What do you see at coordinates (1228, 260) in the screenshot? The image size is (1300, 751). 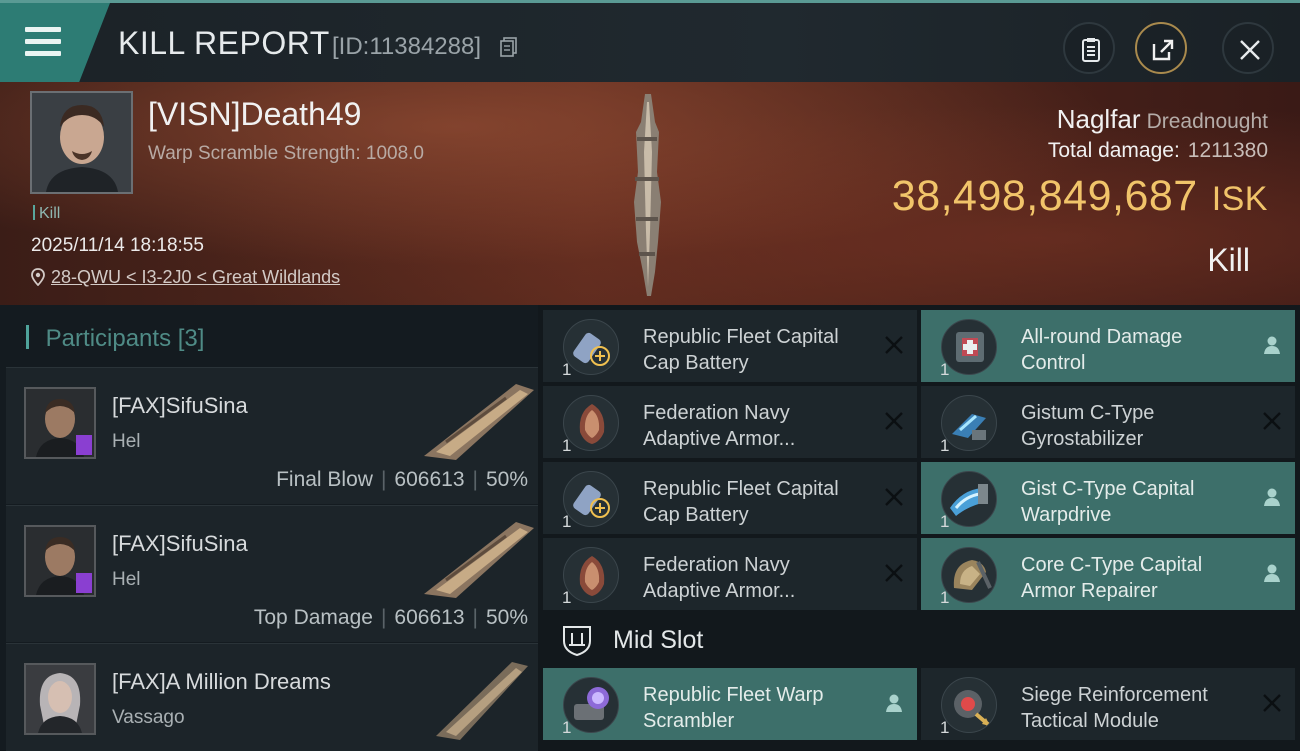 I see `result-label: Kill` at bounding box center [1228, 260].